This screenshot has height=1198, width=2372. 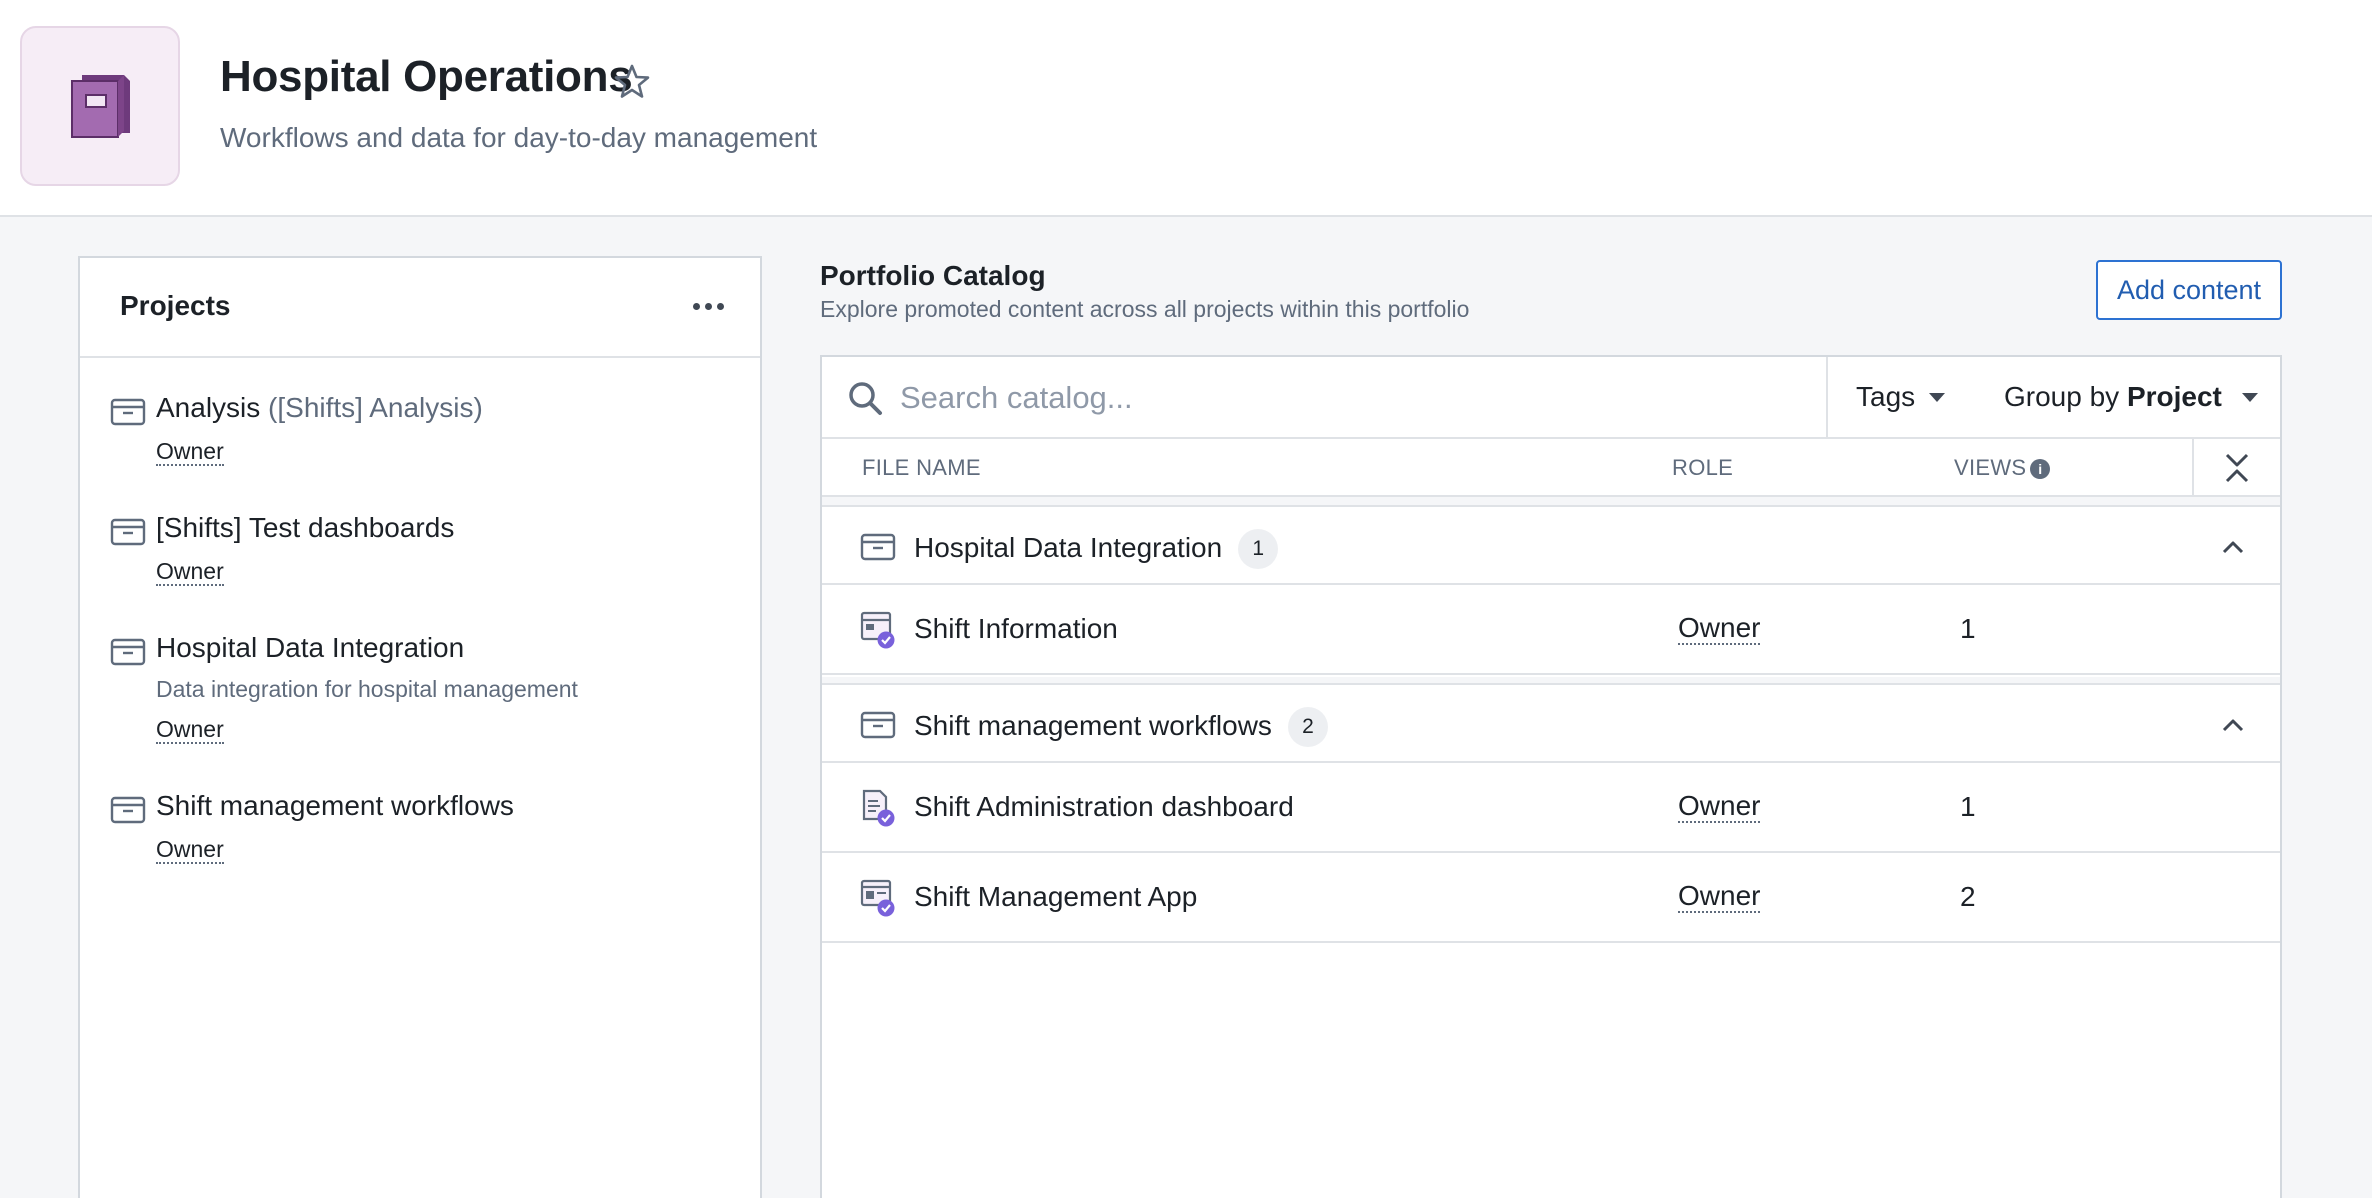 I want to click on search-icon, so click(x=865, y=398).